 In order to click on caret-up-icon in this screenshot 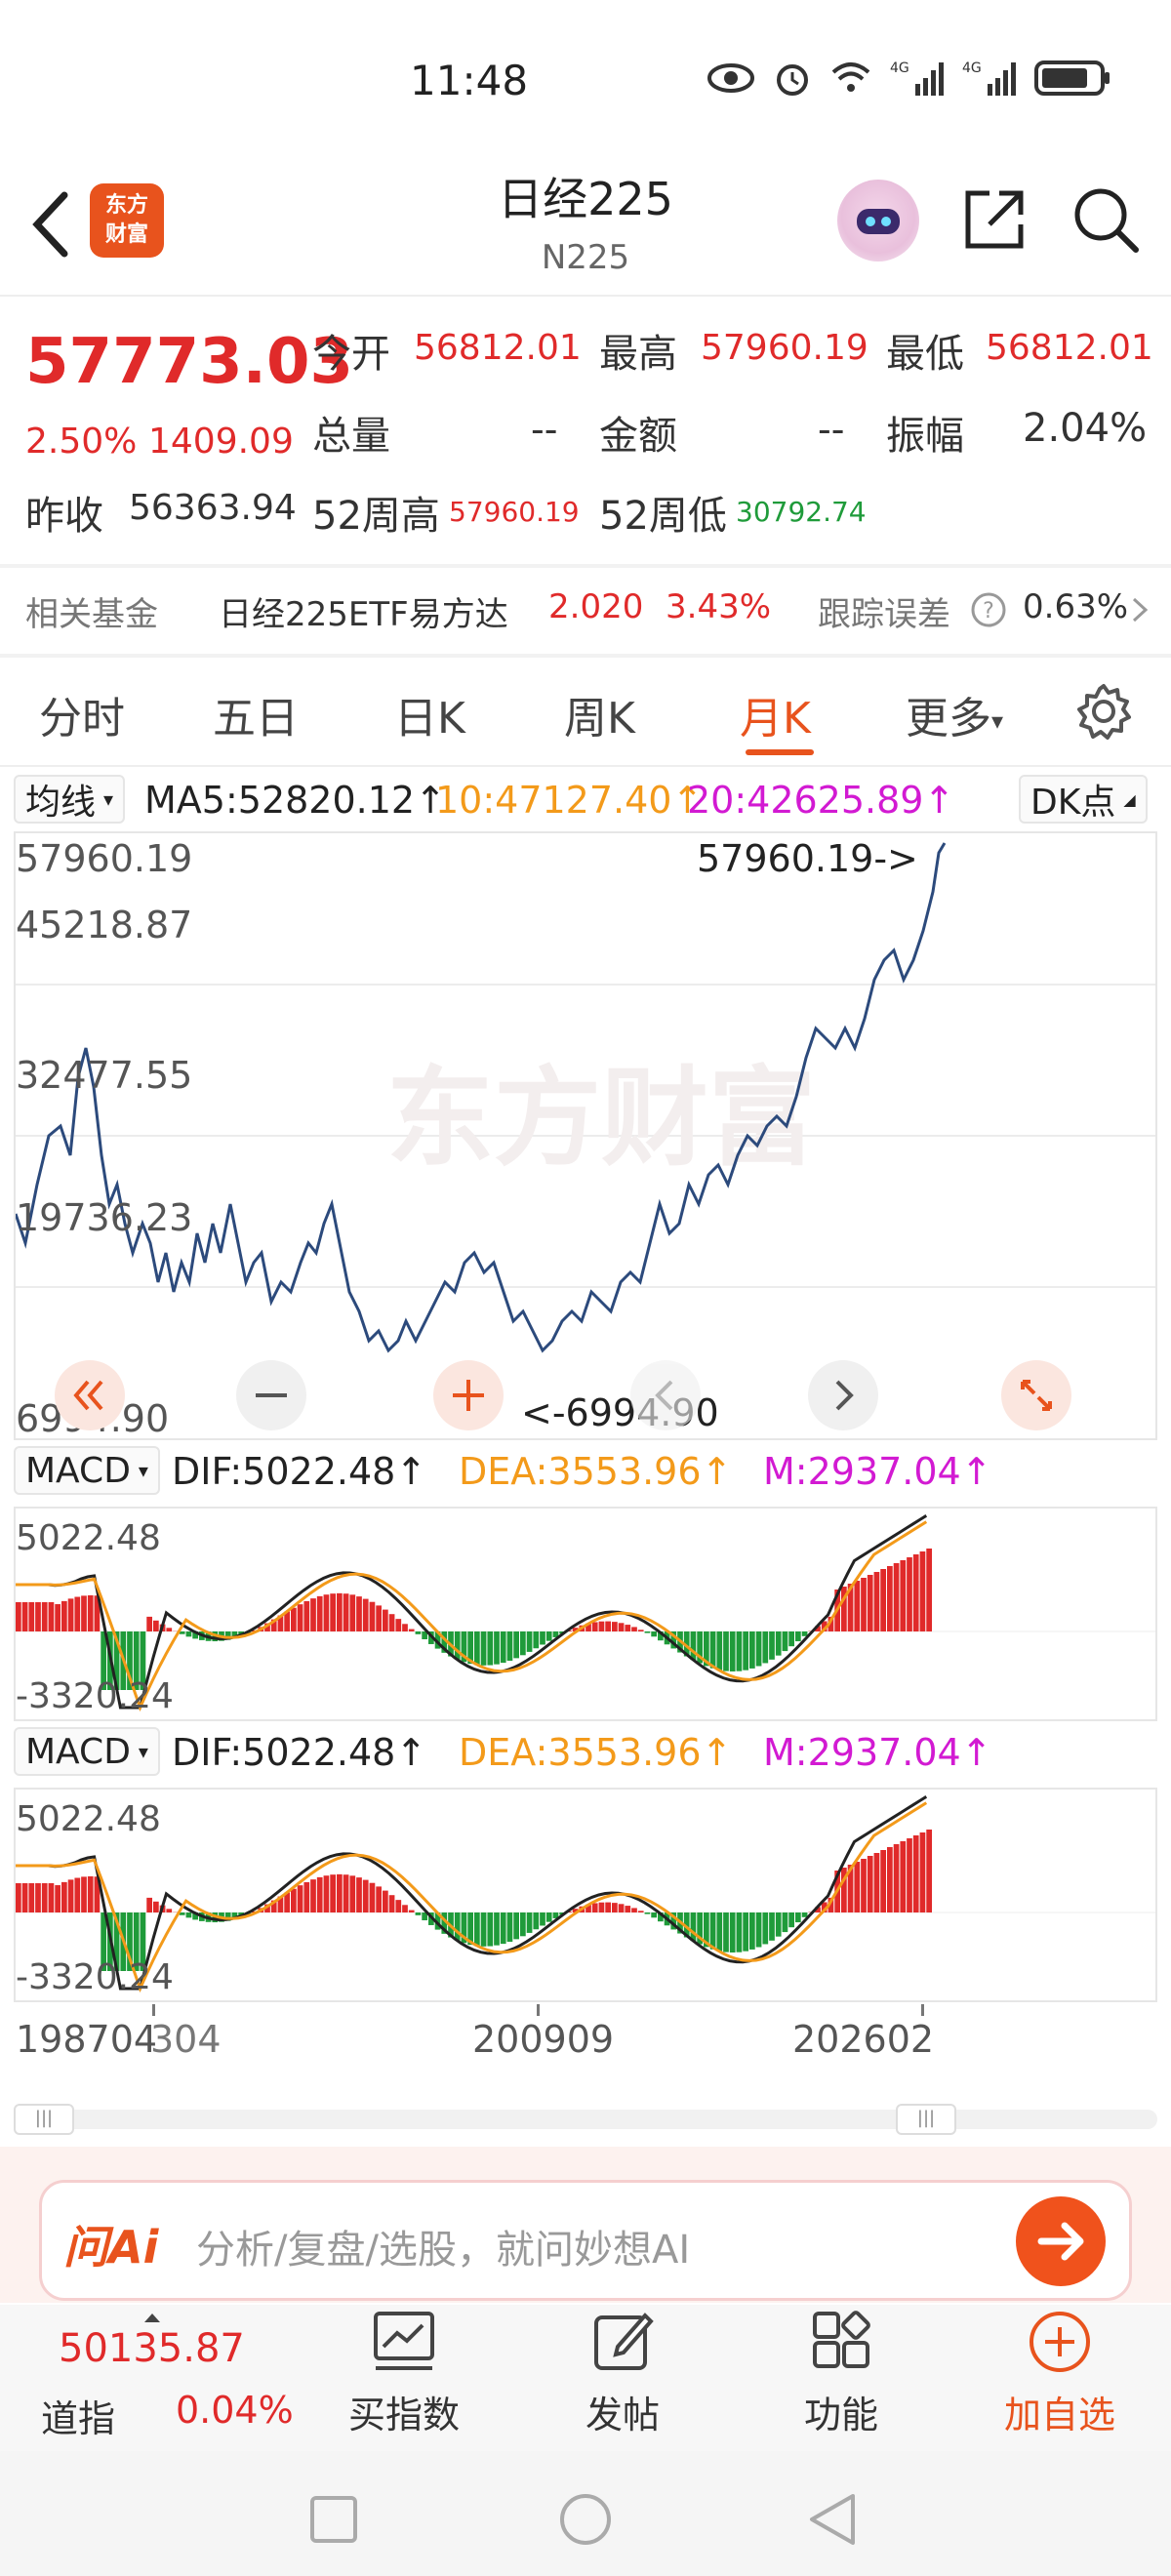, I will do `click(152, 2318)`.